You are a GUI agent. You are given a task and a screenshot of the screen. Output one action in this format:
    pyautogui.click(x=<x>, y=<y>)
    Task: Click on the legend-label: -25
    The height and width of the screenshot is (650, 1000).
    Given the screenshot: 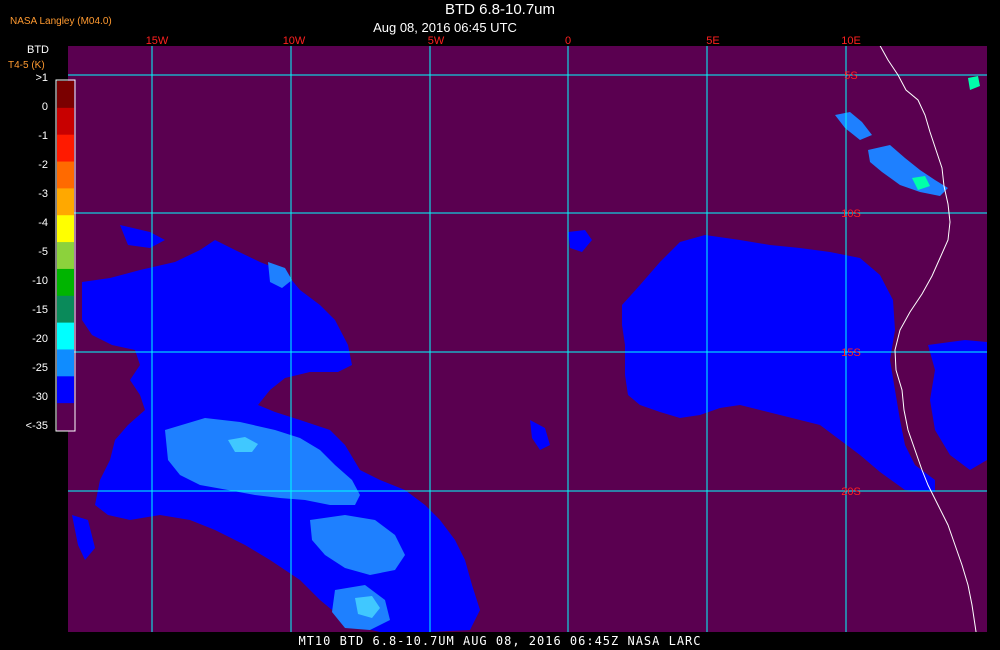 What is the action you would take?
    pyautogui.click(x=40, y=368)
    